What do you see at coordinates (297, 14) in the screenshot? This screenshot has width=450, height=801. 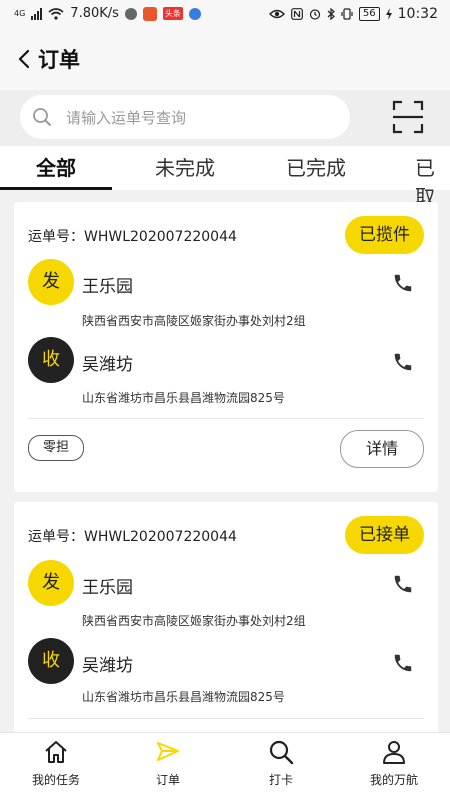 I see `nfc-icon` at bounding box center [297, 14].